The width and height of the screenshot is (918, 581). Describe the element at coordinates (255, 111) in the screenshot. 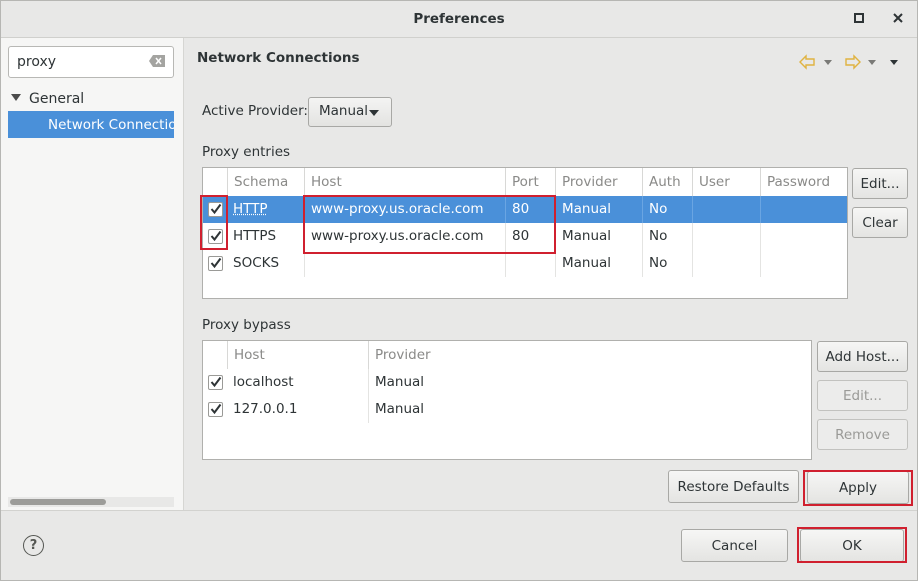

I see `active-provider-label: Active Provider:` at that location.